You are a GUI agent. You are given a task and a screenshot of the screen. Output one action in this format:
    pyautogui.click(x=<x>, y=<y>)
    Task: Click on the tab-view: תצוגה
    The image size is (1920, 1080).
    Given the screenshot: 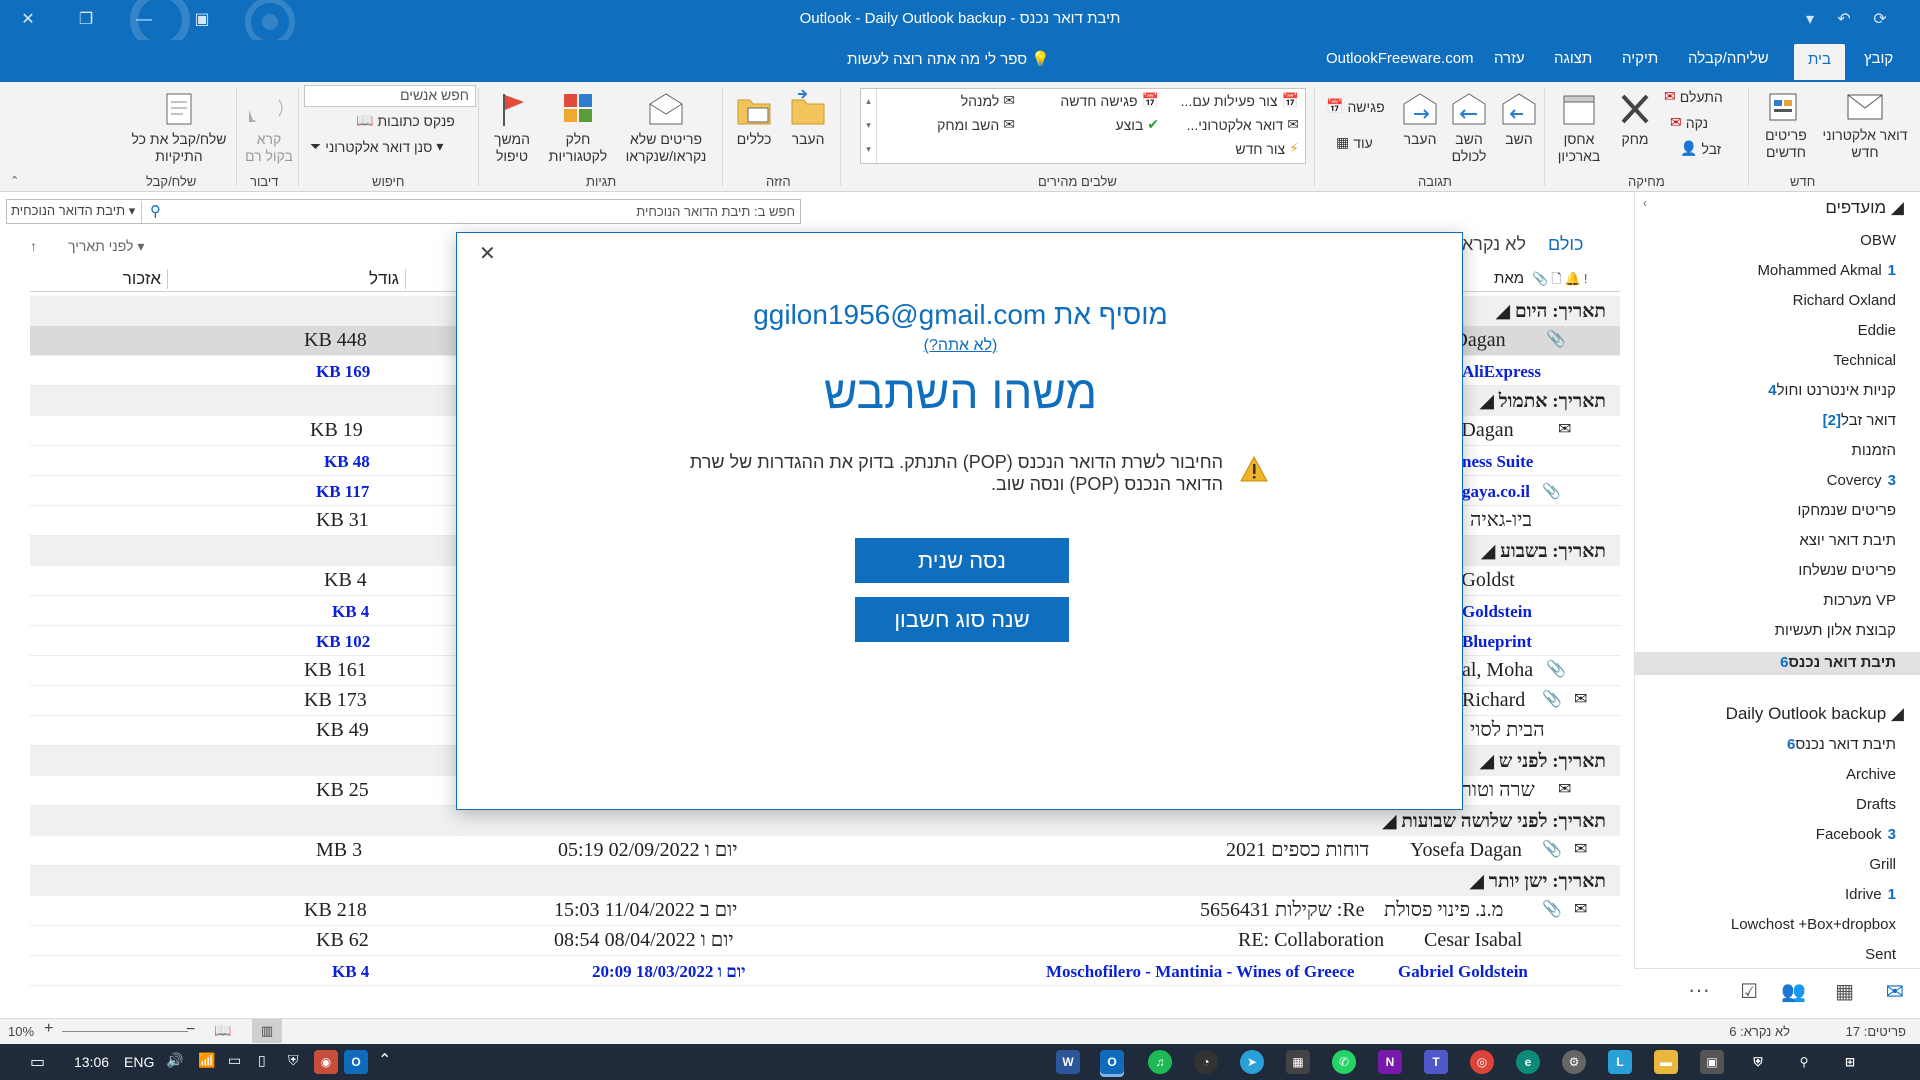 What is the action you would take?
    pyautogui.click(x=1573, y=58)
    